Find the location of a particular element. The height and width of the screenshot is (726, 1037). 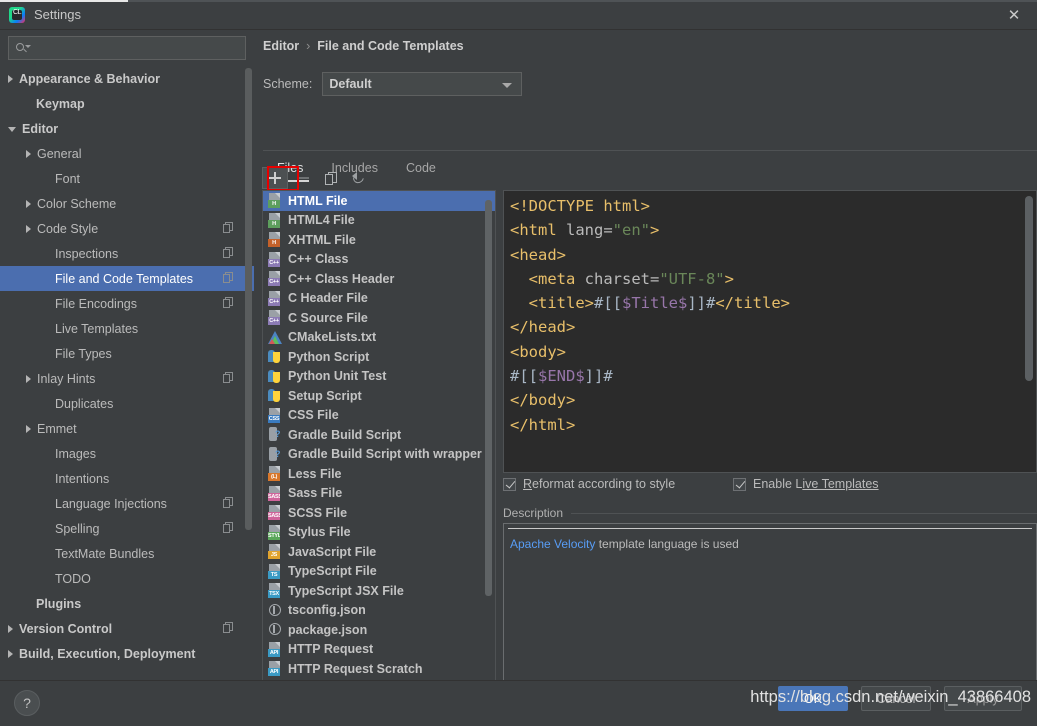

sidebar-item-editor: Editor is located at coordinates (127, 128).